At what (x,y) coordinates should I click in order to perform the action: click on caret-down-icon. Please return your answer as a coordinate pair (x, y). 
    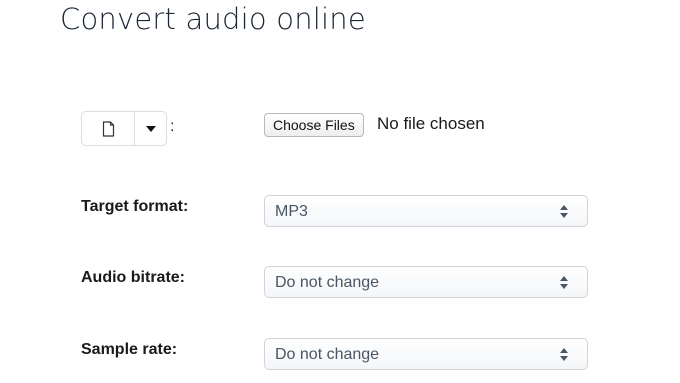
    Looking at the image, I should click on (150, 128).